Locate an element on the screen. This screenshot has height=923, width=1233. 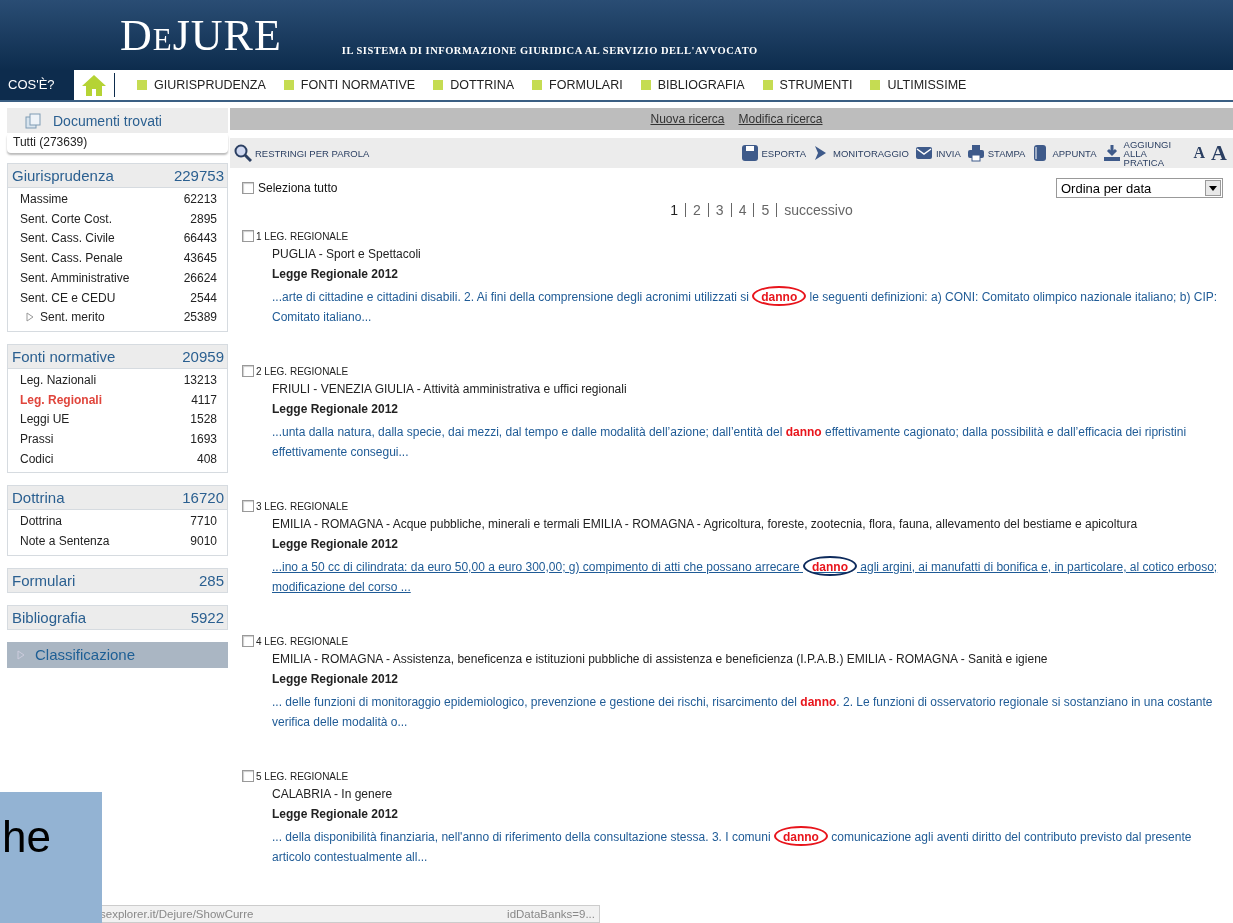
search-link: Nuova ricerca is located at coordinates (687, 119).